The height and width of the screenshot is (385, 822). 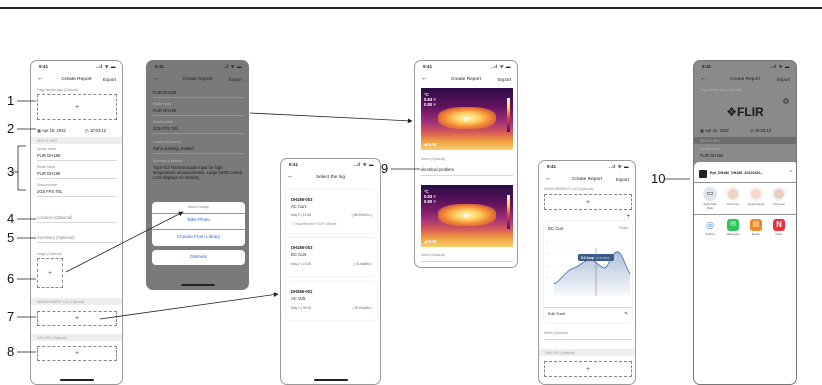 I want to click on app-news: N News, so click(x=779, y=227).